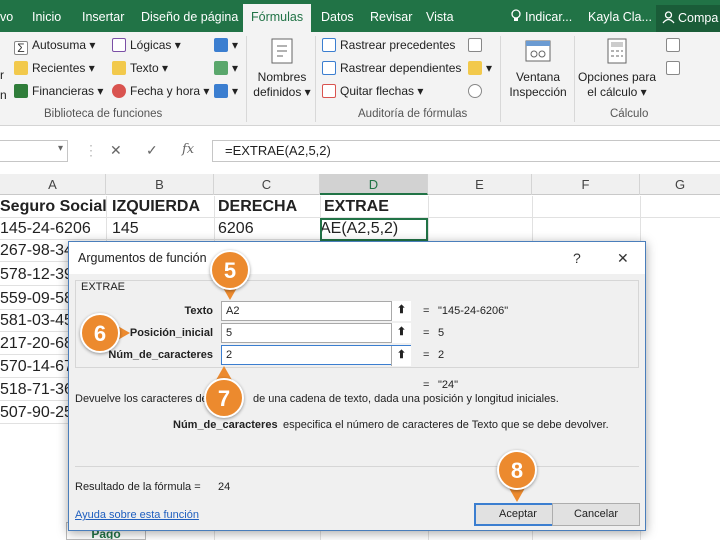  Describe the element at coordinates (577, 258) in the screenshot. I see `help-icon: ?` at that location.